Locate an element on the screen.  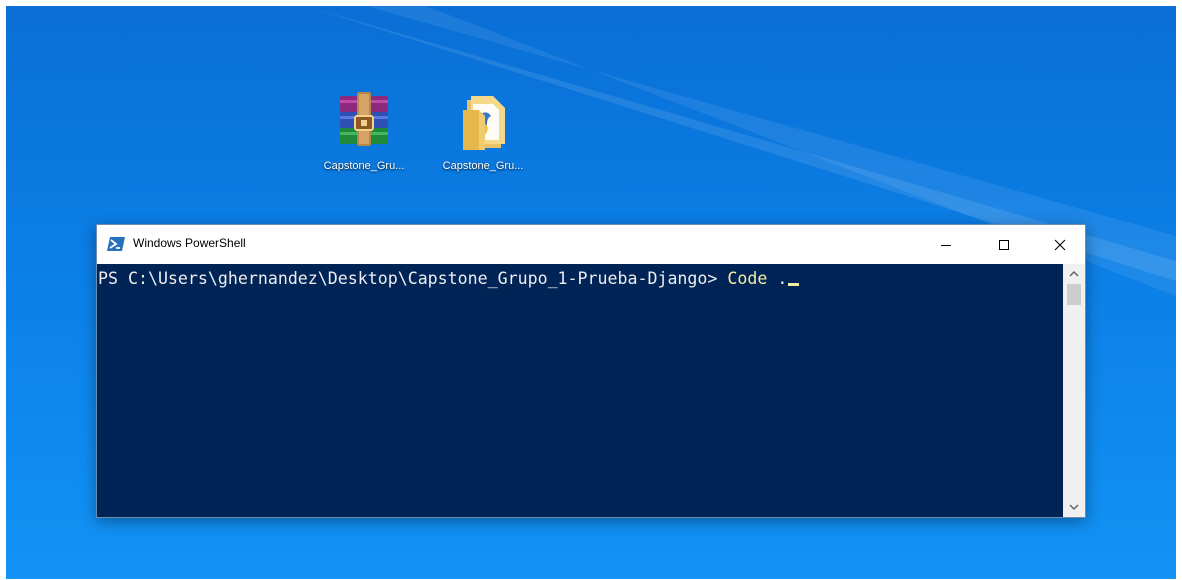
scroll-down-button is located at coordinates (1074, 507).